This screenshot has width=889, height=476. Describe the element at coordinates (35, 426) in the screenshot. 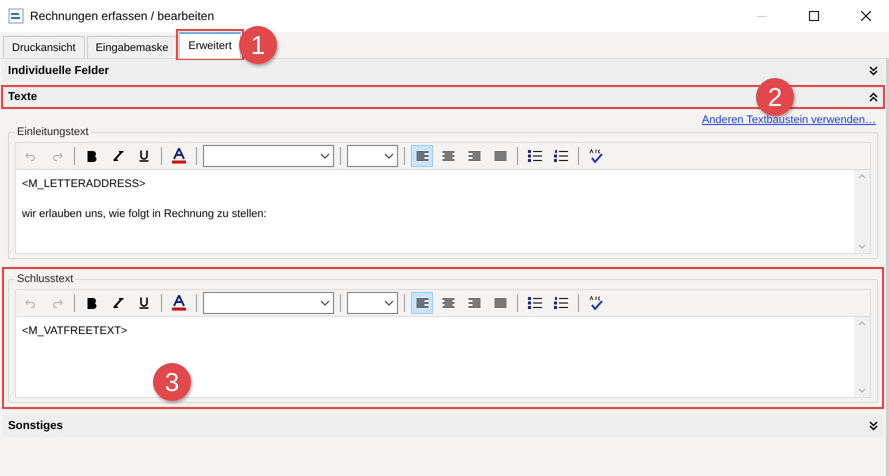

I see `section-title: Sonstiges` at that location.